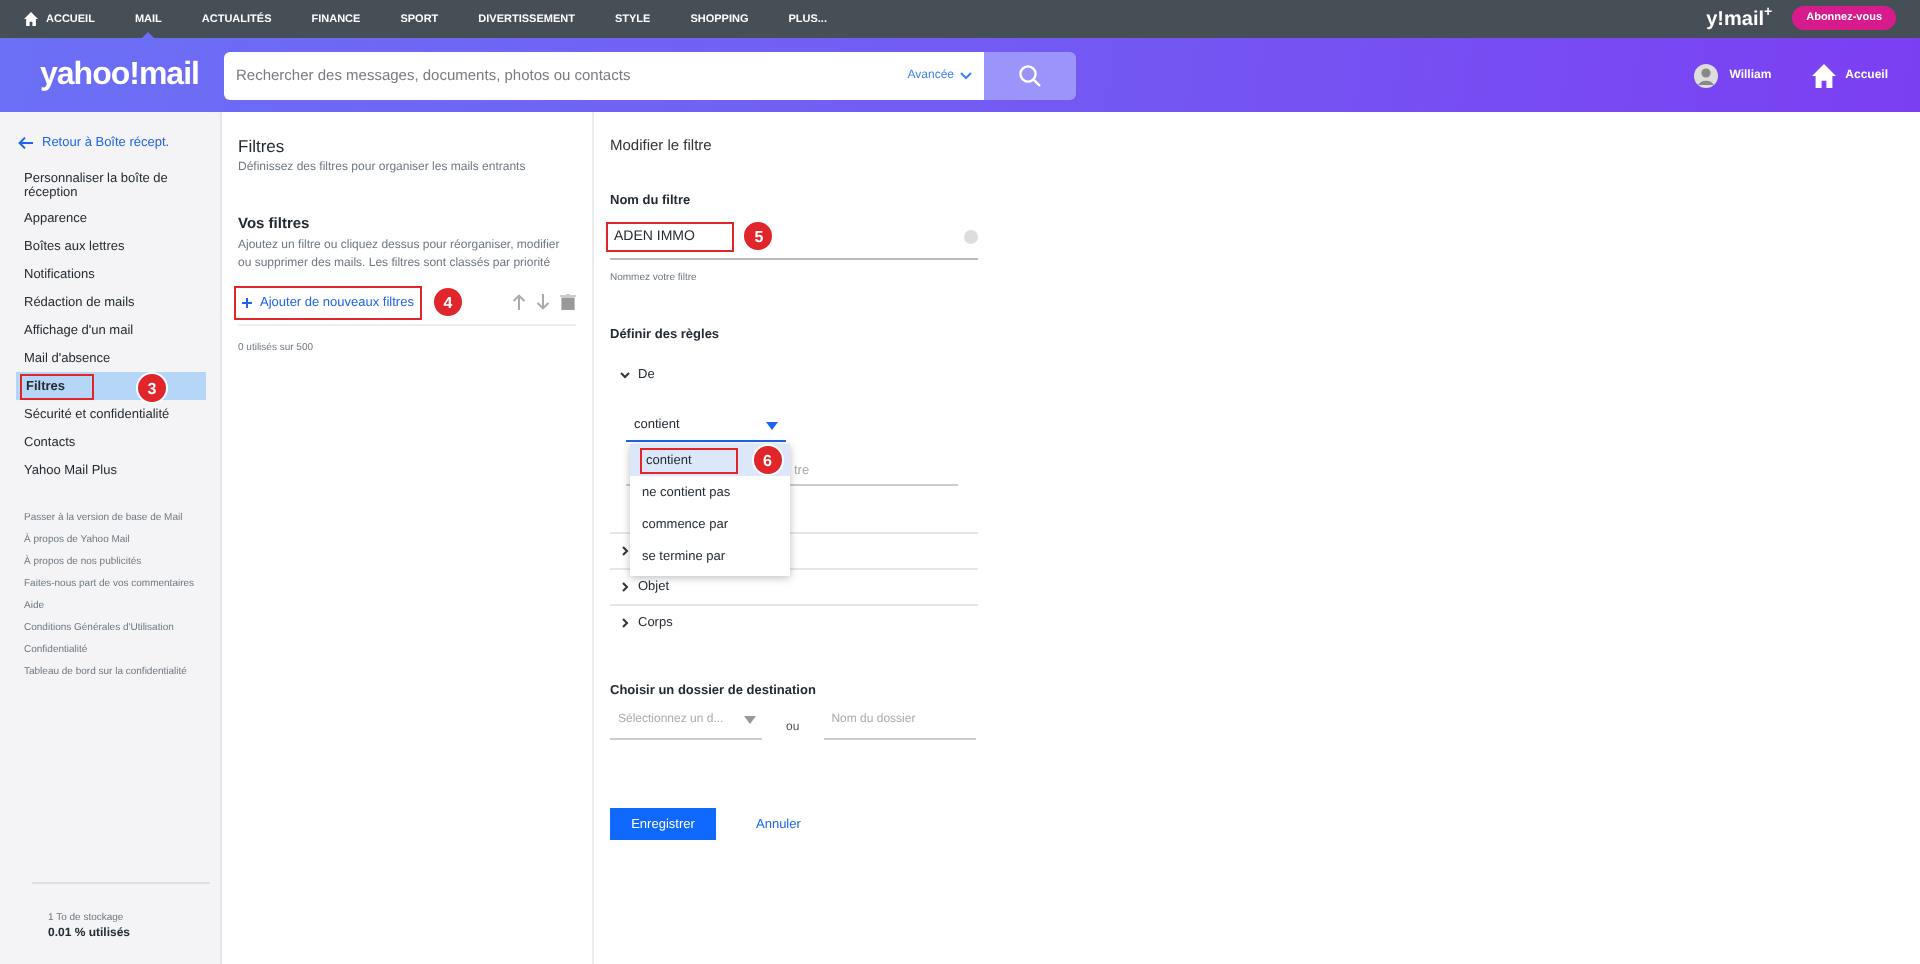  I want to click on mail-logo: yahoo!mail, so click(120, 75).